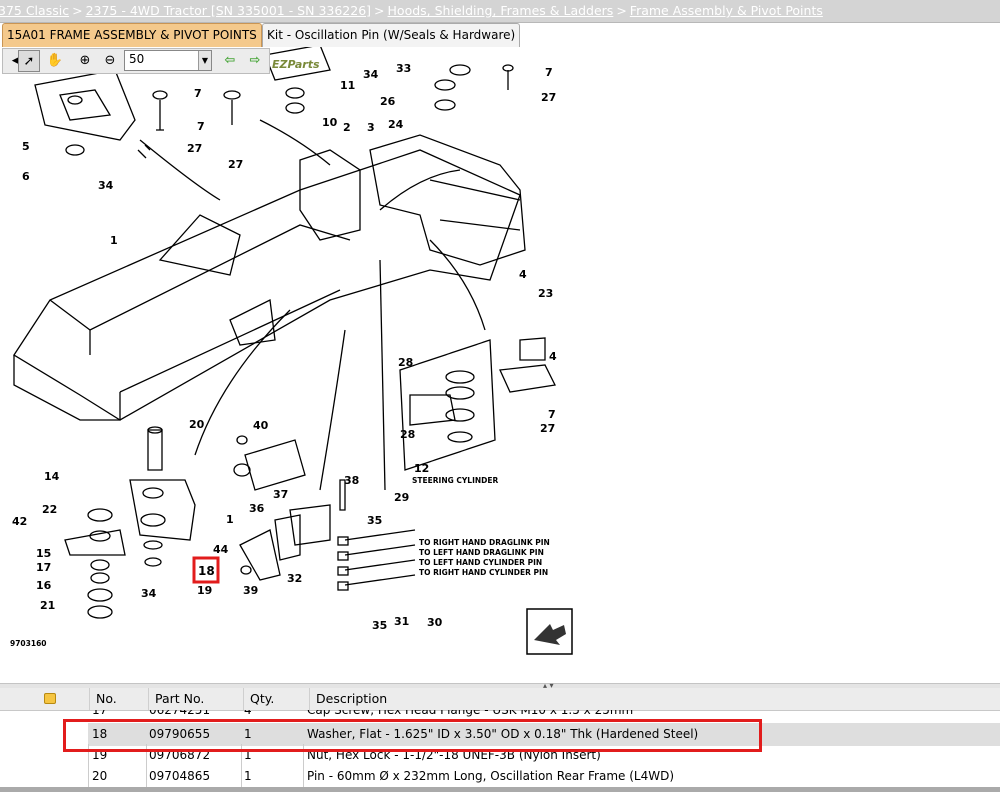  Describe the element at coordinates (330, 122) in the screenshot. I see `svg-text: 10` at that location.